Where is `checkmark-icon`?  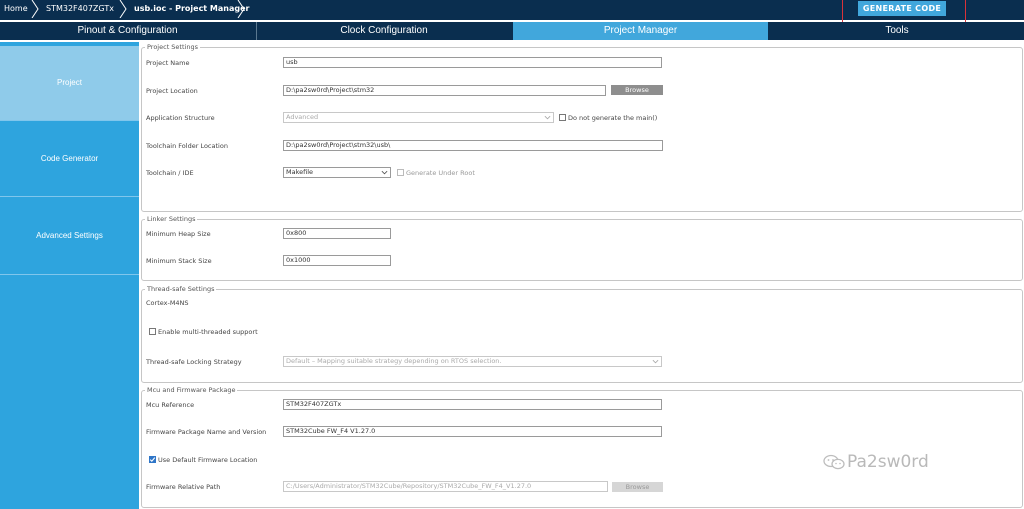
checkmark-icon is located at coordinates (152, 460).